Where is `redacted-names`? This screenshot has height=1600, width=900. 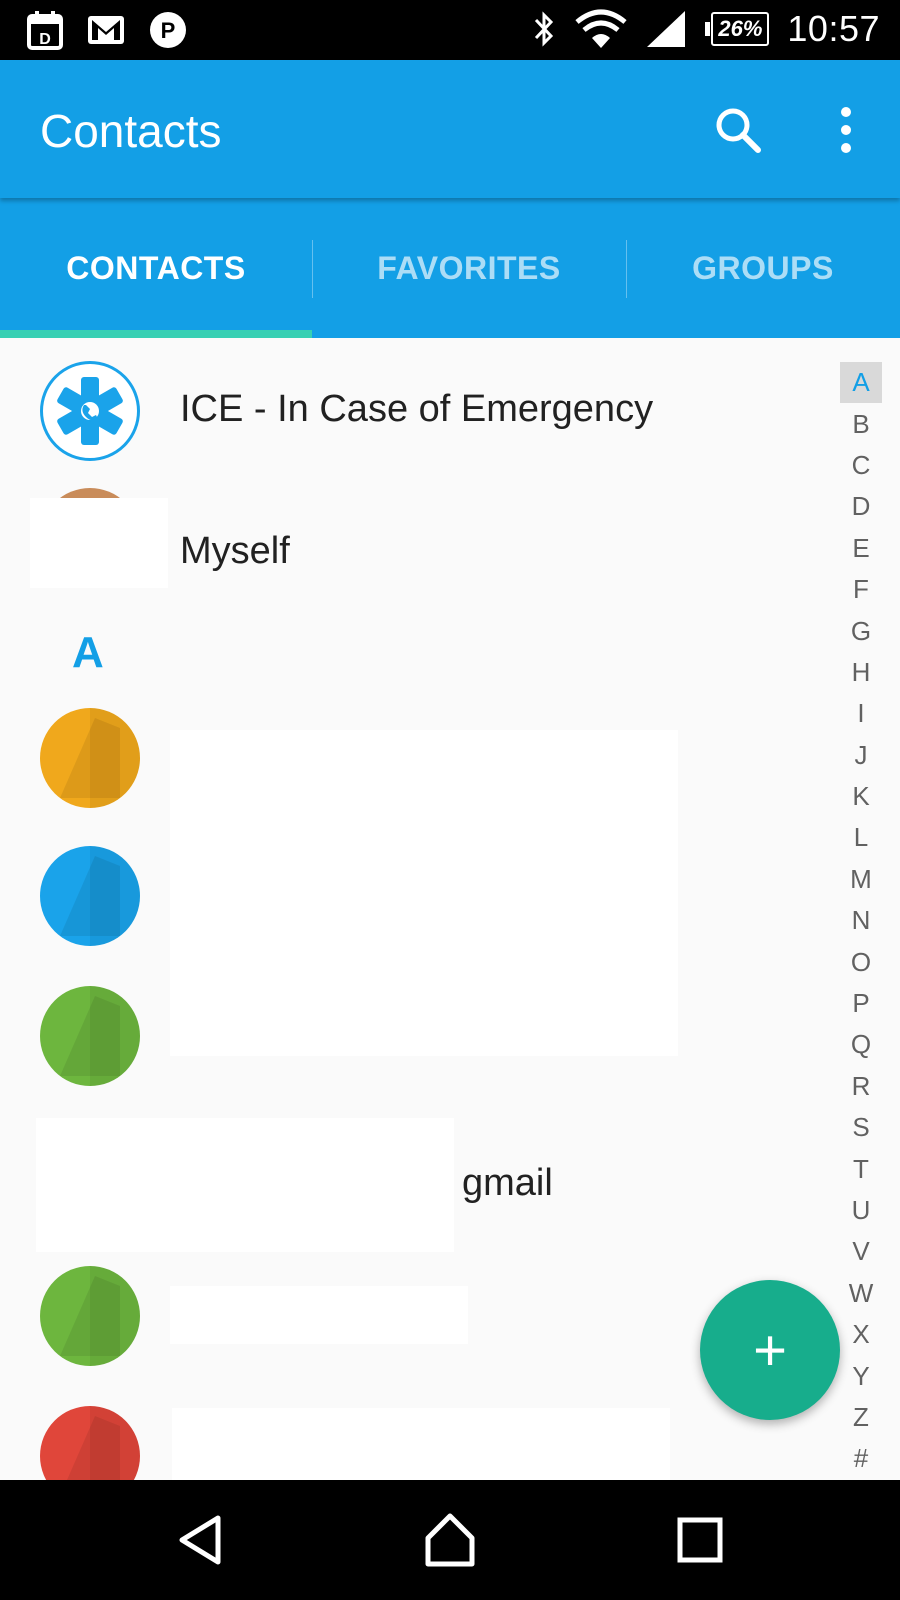
redacted-names is located at coordinates (424, 893).